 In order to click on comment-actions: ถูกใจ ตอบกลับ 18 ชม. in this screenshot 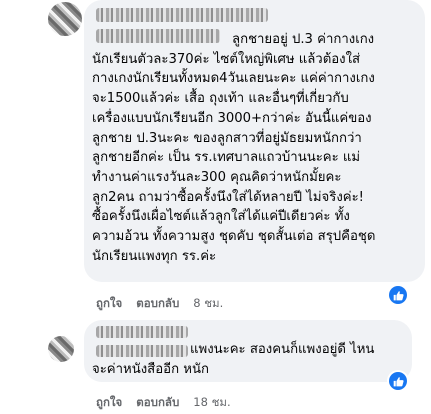, I will do `click(163, 403)`.